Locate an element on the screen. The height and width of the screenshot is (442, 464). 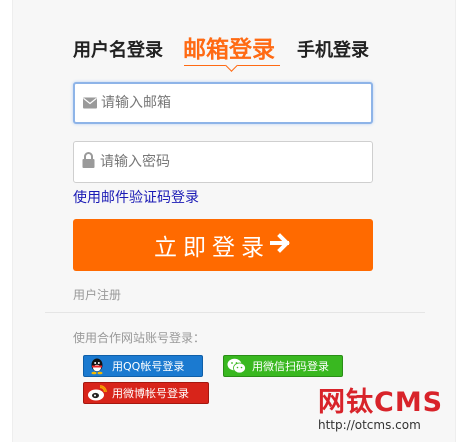
tab-phone-login: 手机登录 is located at coordinates (333, 49).